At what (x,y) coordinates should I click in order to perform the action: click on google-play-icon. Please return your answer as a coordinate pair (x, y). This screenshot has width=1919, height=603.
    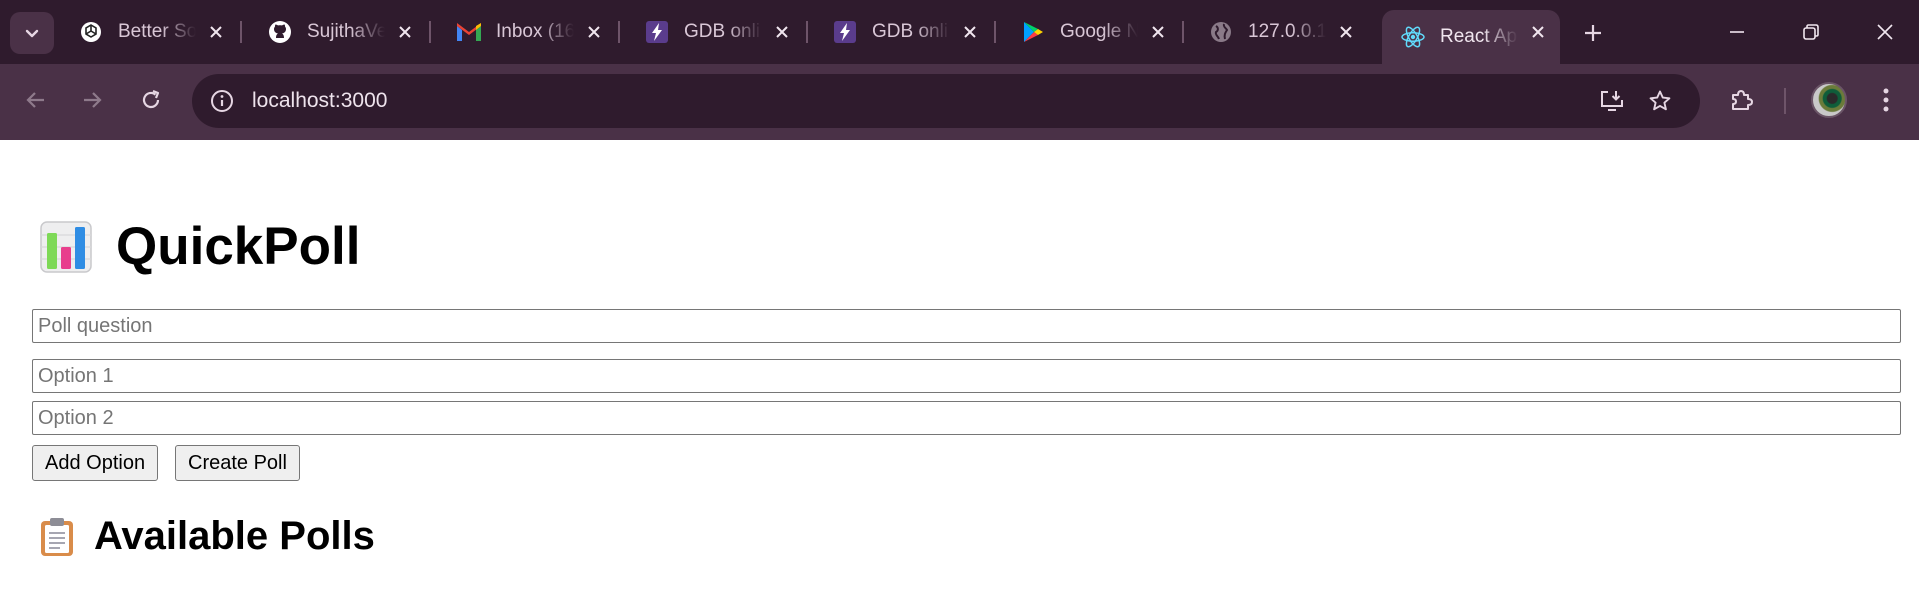
    Looking at the image, I should click on (1033, 32).